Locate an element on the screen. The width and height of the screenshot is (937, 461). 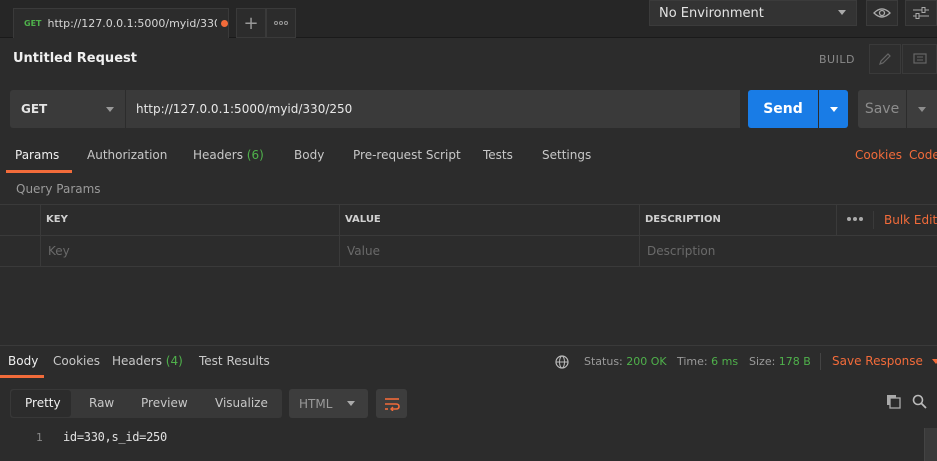
tab-body: Body is located at coordinates (309, 155).